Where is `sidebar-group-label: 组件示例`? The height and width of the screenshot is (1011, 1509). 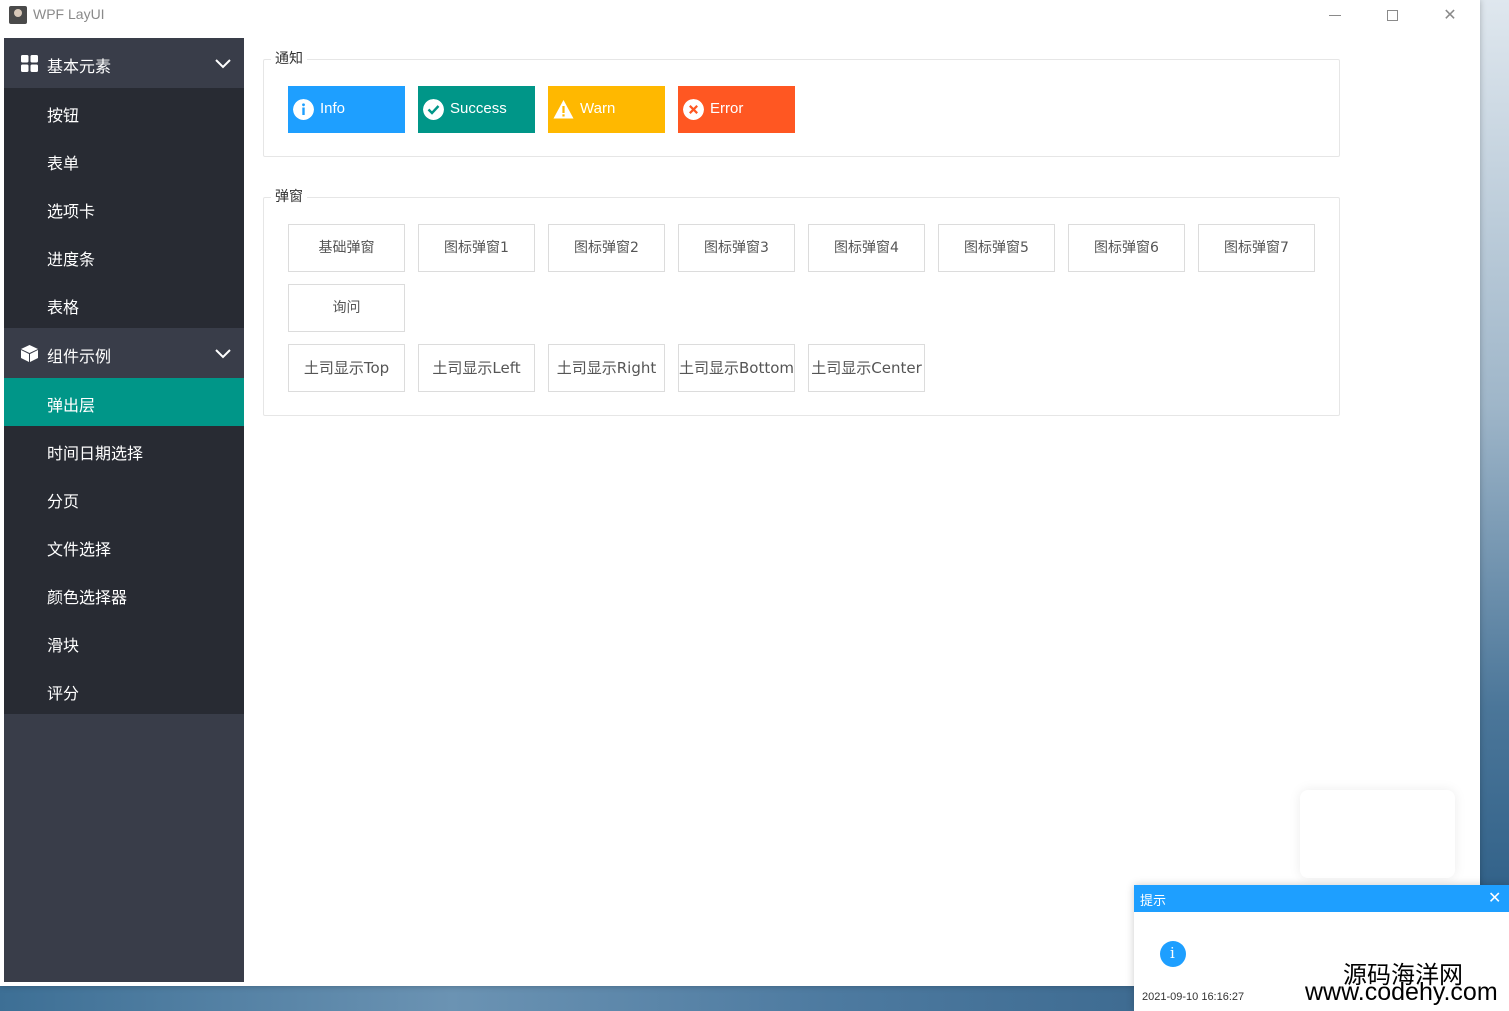 sidebar-group-label: 组件示例 is located at coordinates (79, 356).